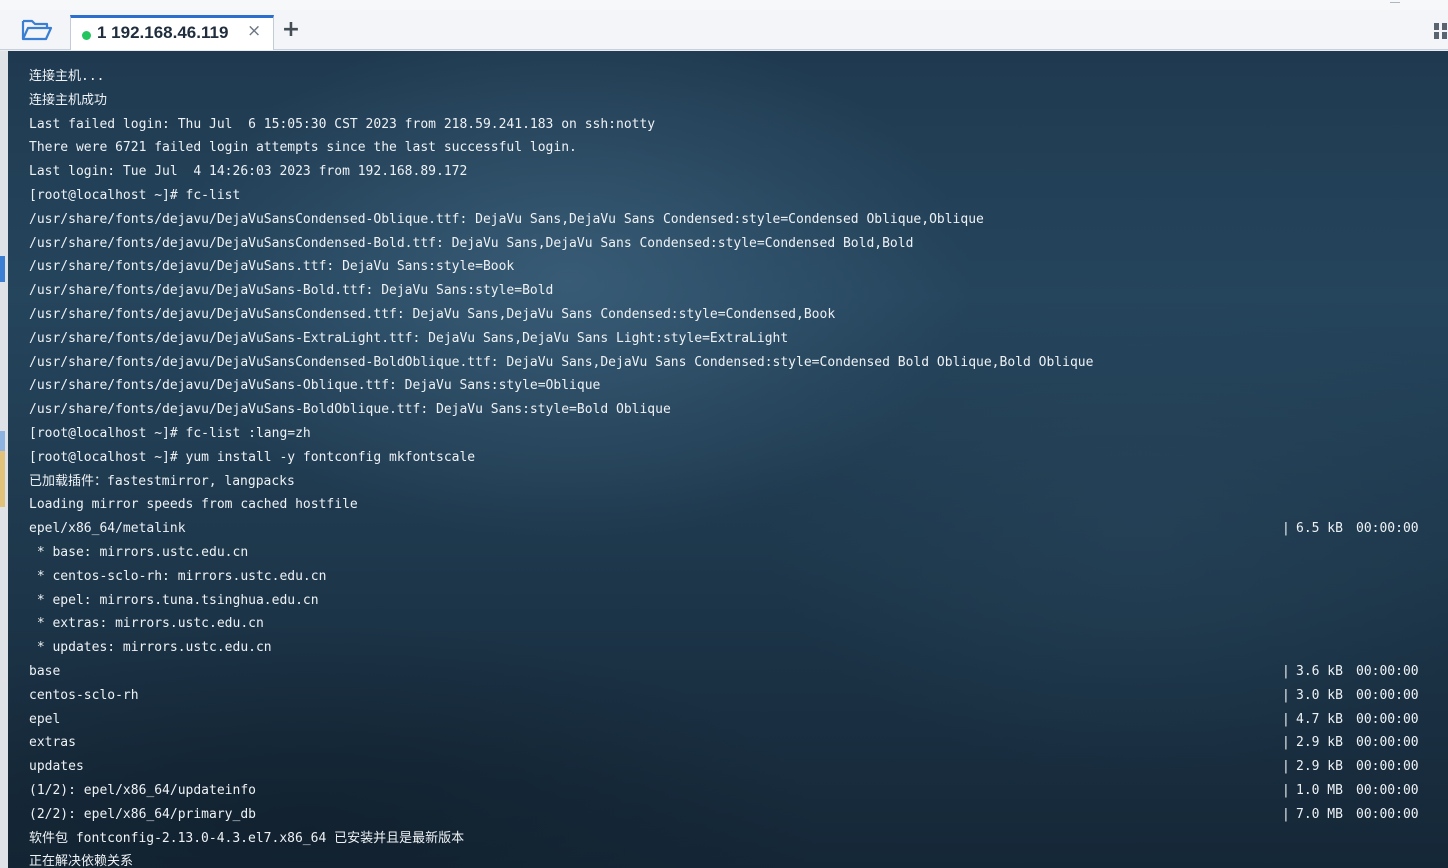 The image size is (1448, 868). What do you see at coordinates (1440, 31) in the screenshot?
I see `layout-grid-icon` at bounding box center [1440, 31].